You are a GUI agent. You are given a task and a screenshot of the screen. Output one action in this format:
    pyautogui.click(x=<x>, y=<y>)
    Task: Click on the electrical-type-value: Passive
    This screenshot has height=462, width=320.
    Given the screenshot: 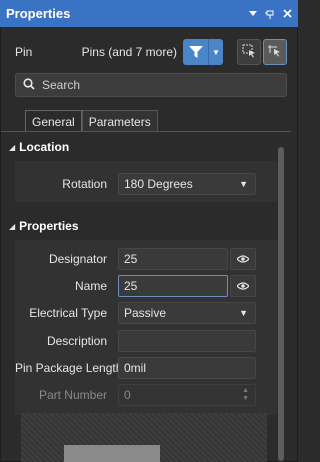 What is the action you would take?
    pyautogui.click(x=145, y=313)
    